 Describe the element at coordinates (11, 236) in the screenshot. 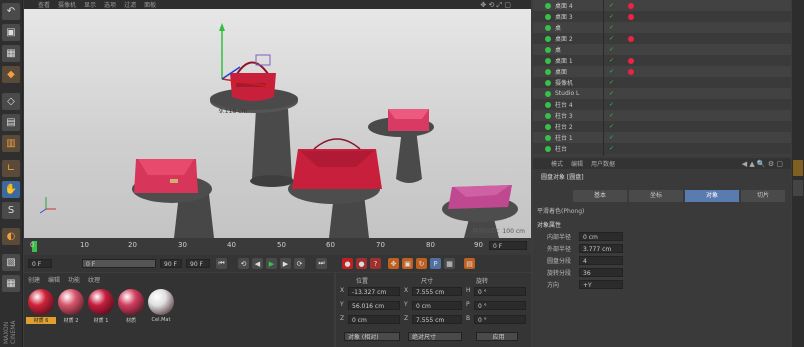

I see `magnet-icon: ◐` at that location.